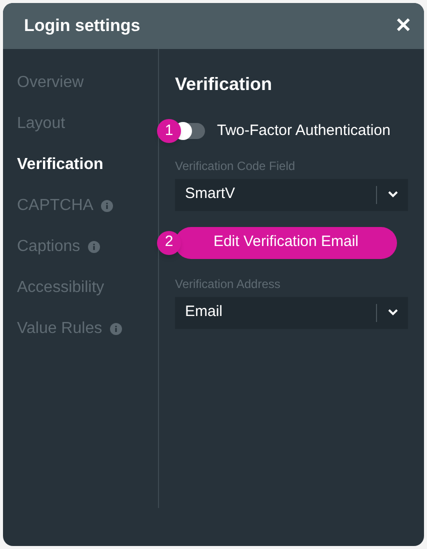 This screenshot has height=549, width=427. Describe the element at coordinates (224, 84) in the screenshot. I see `section-title: Verification` at that location.